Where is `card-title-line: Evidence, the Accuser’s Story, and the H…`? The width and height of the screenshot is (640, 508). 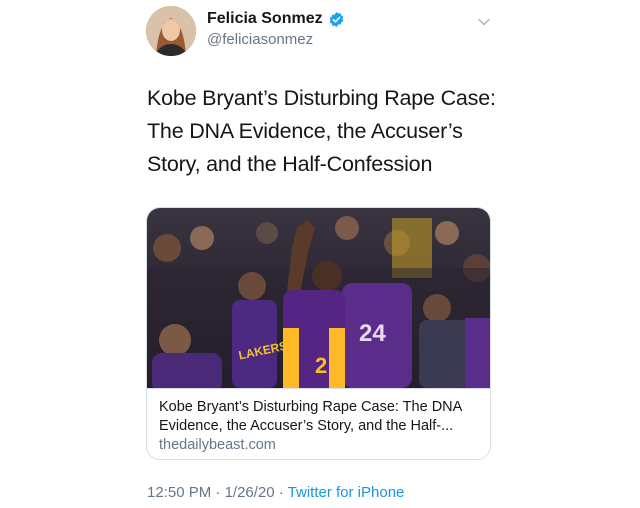 card-title-line: Evidence, the Accuser’s Story, and the H… is located at coordinates (306, 426).